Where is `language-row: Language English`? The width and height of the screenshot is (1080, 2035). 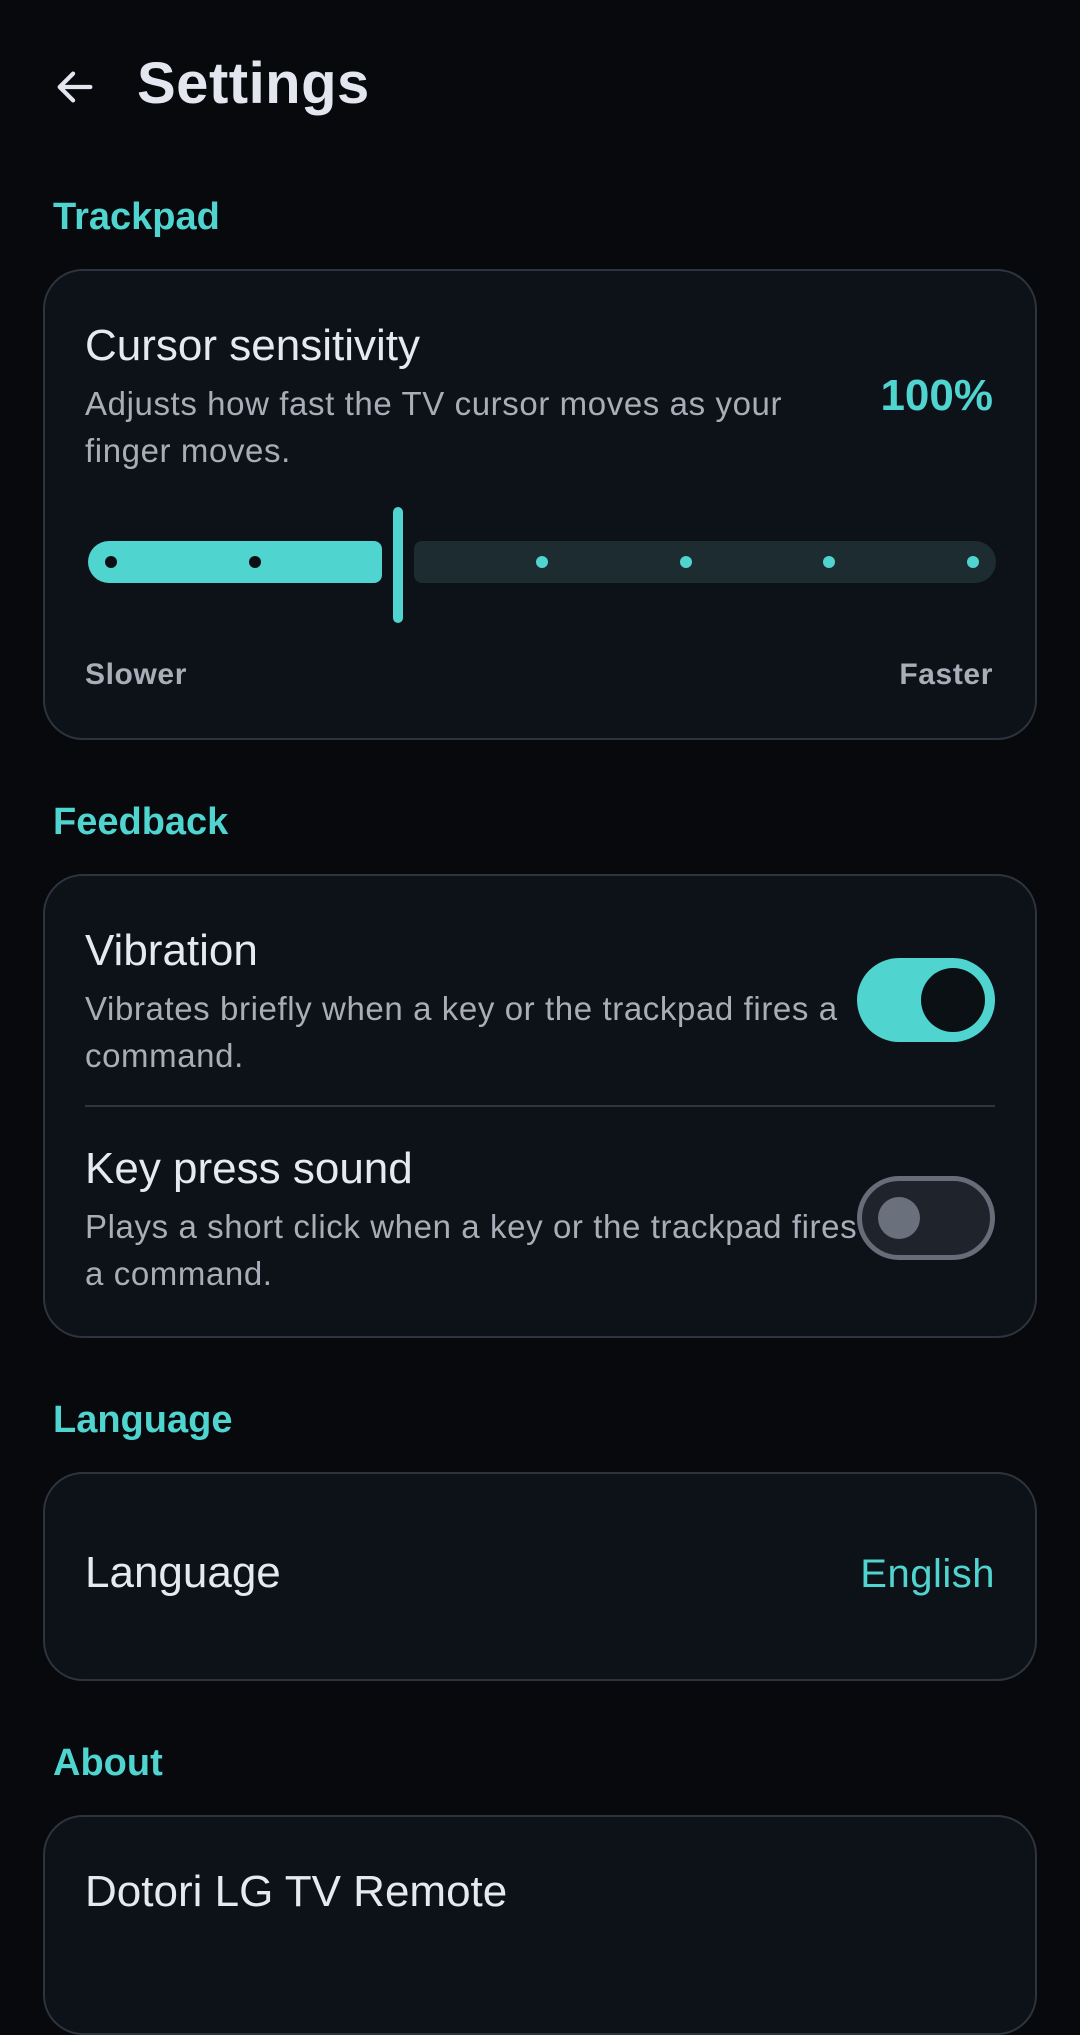
language-row: Language English is located at coordinates (540, 1576).